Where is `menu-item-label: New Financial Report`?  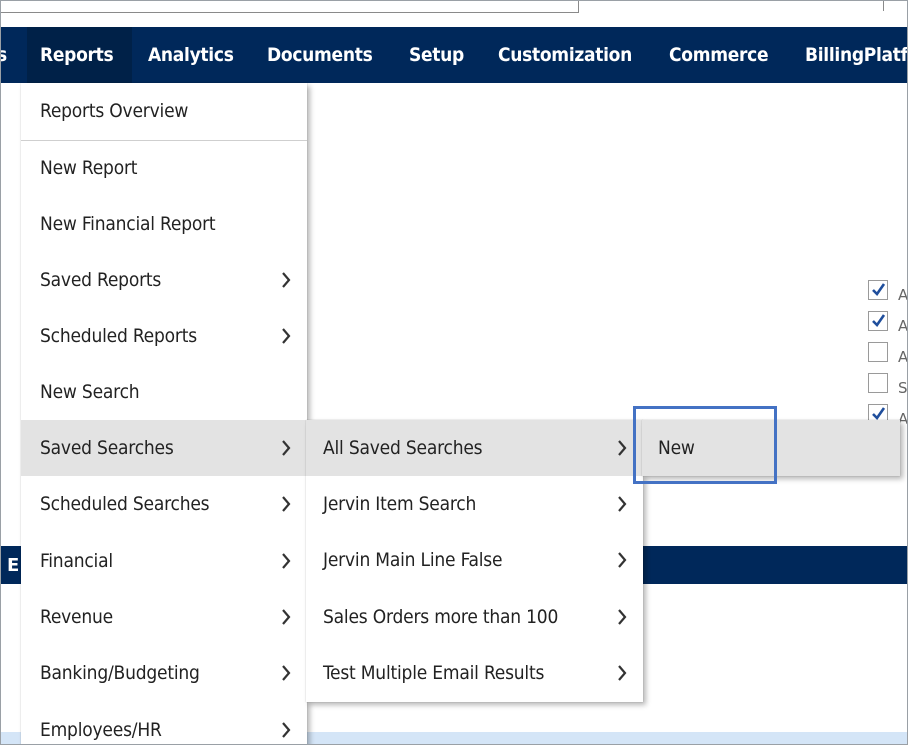
menu-item-label: New Financial Report is located at coordinates (128, 224).